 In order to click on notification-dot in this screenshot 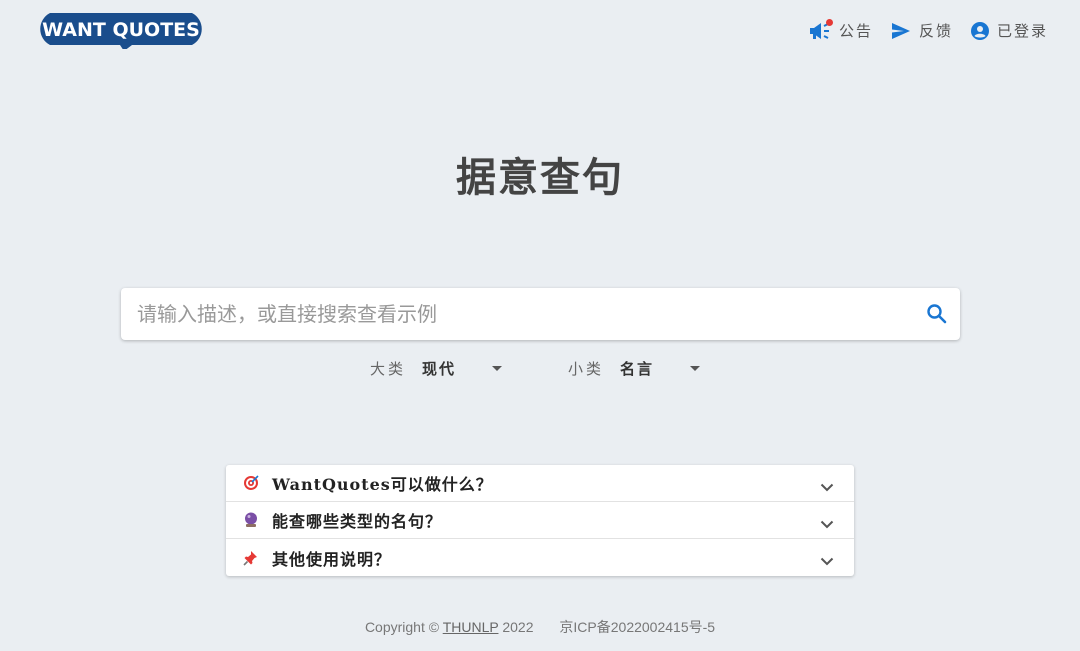, I will do `click(829, 22)`.